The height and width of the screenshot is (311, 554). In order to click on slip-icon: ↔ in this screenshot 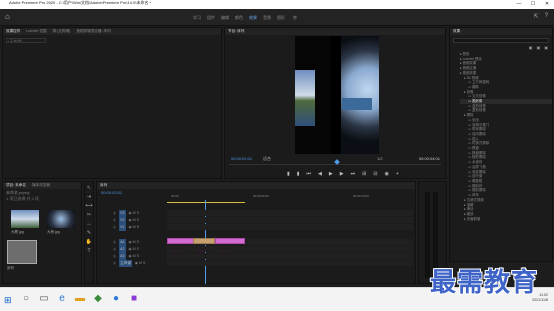, I will do `click(89, 224)`.